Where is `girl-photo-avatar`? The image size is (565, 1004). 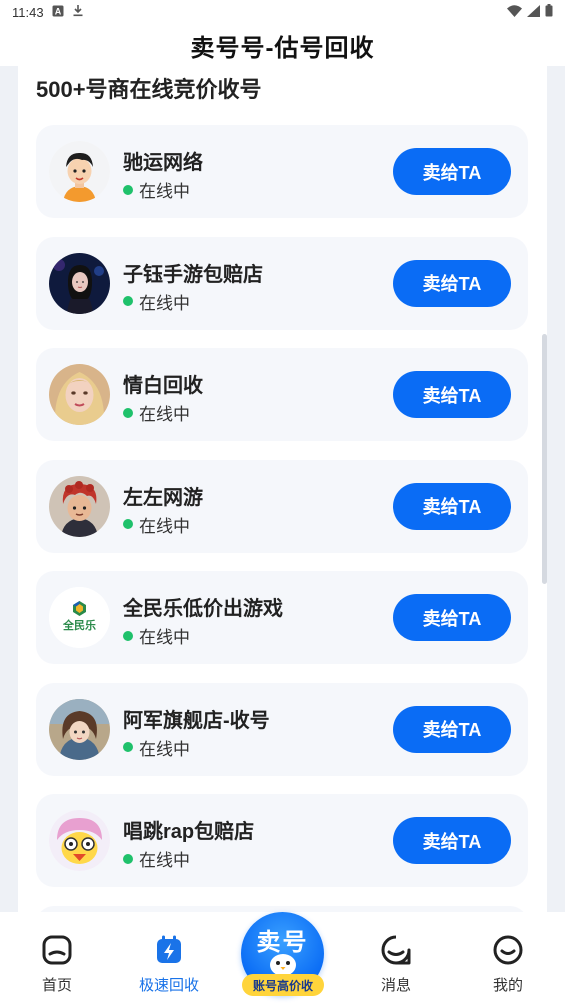
girl-photo-avatar is located at coordinates (79, 283).